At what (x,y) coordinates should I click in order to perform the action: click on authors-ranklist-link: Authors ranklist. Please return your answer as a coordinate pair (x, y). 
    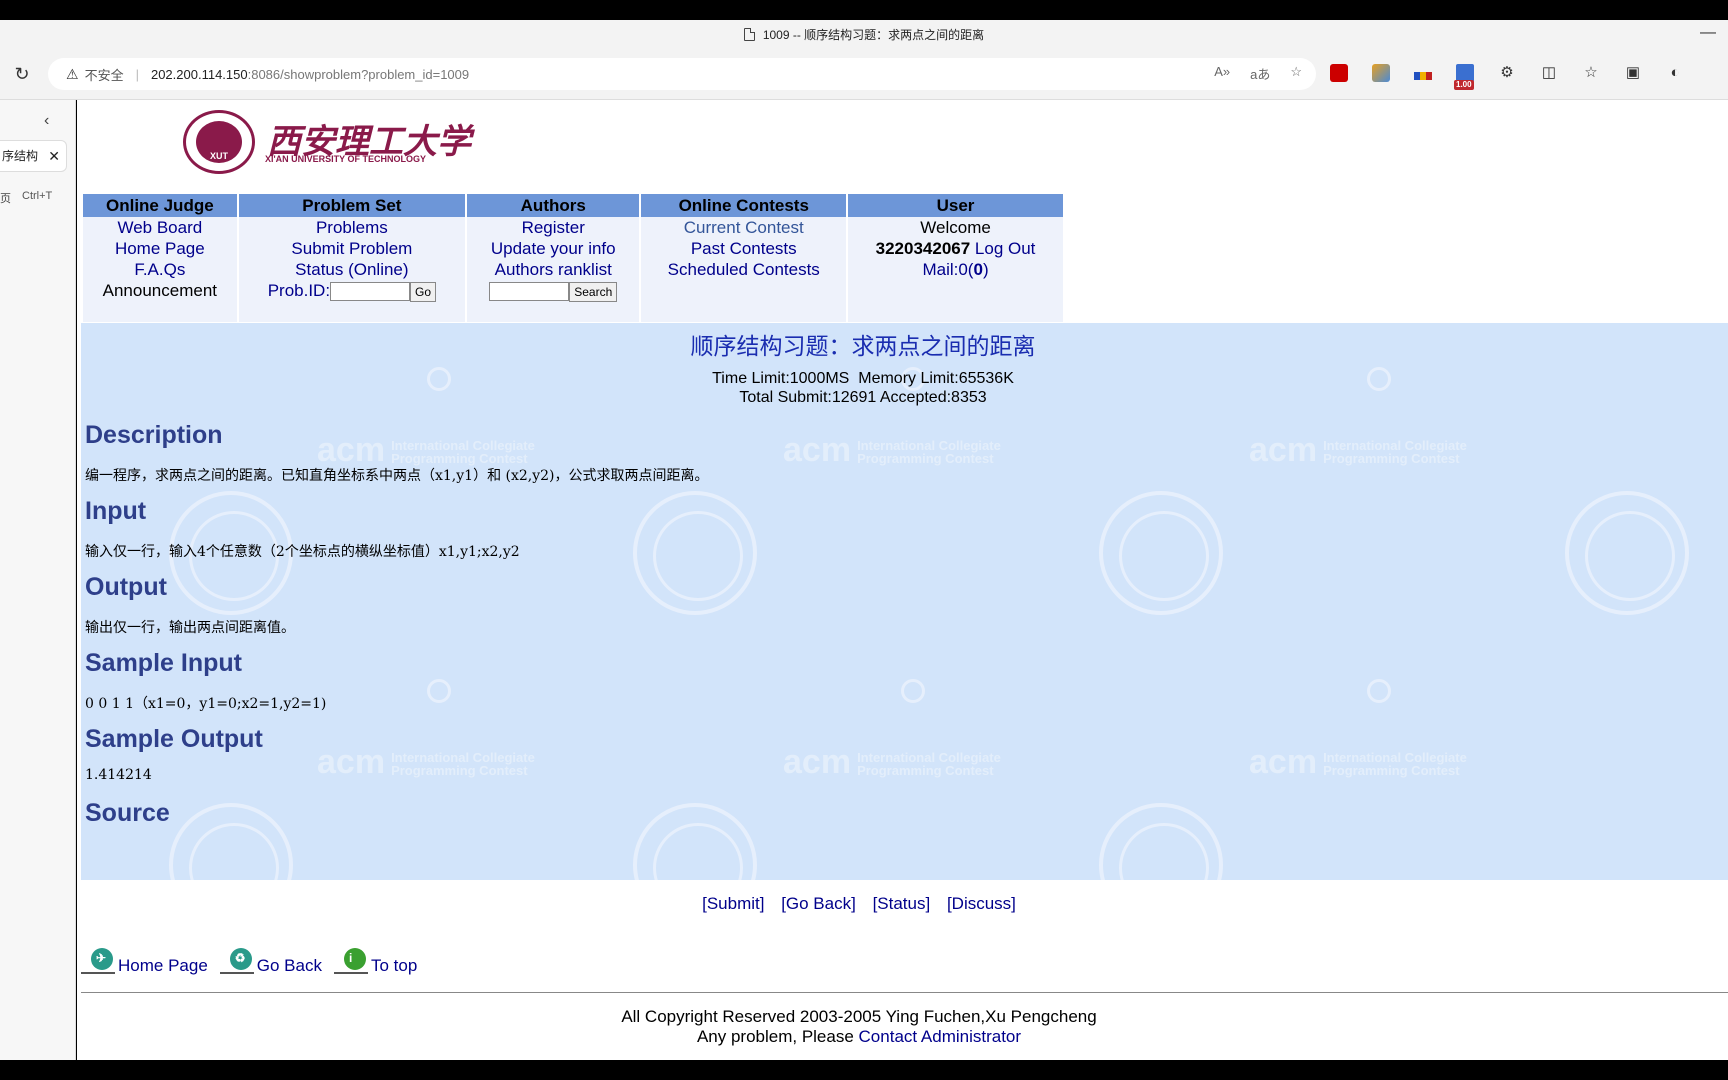
    Looking at the image, I should click on (553, 269).